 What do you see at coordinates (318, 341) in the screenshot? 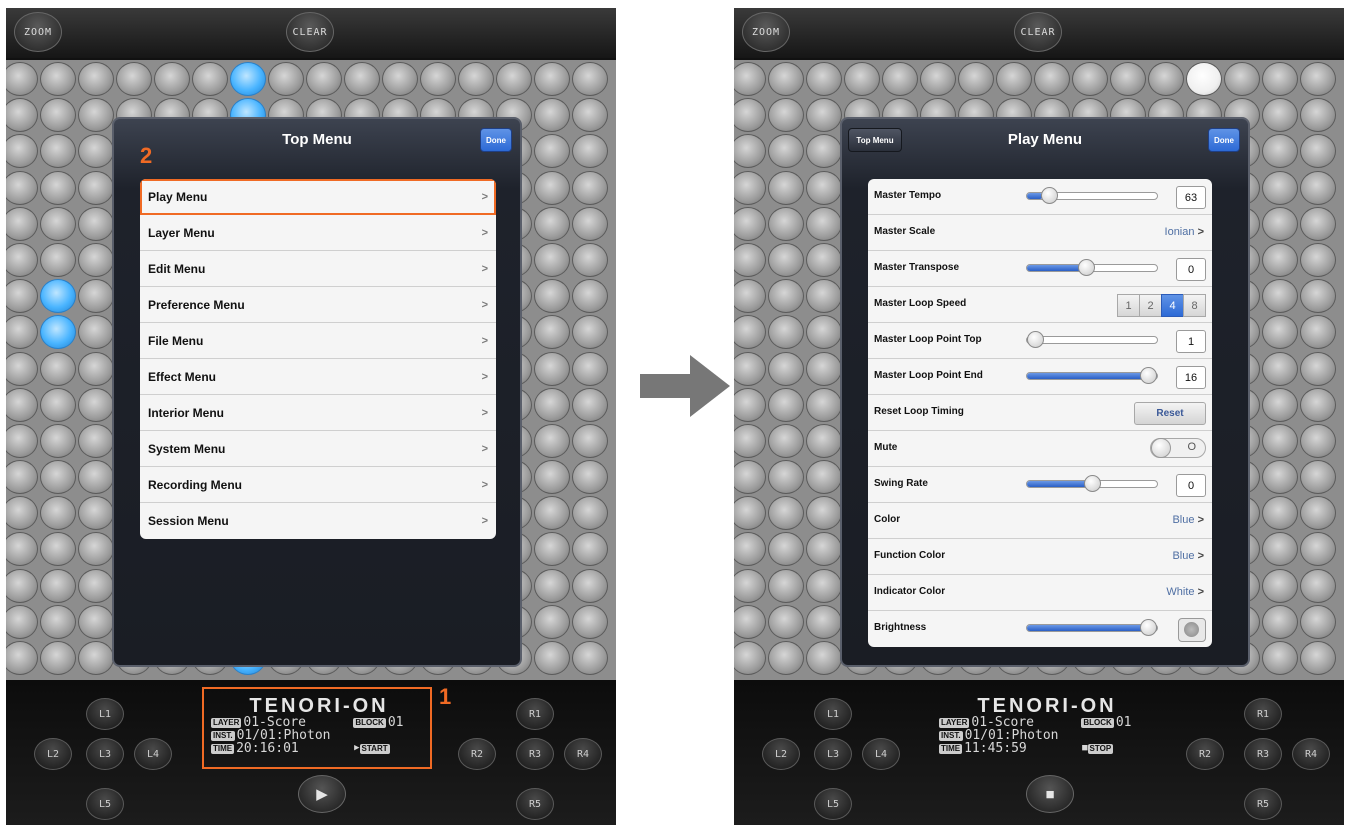
I see `menu-item-file: File Menu >` at bounding box center [318, 341].